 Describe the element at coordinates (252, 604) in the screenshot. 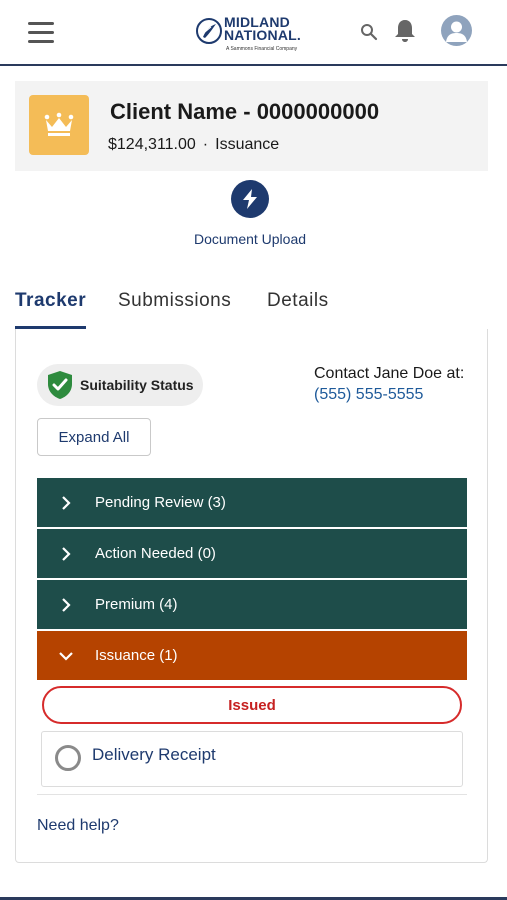

I see `section-premium: Premium (4)` at that location.